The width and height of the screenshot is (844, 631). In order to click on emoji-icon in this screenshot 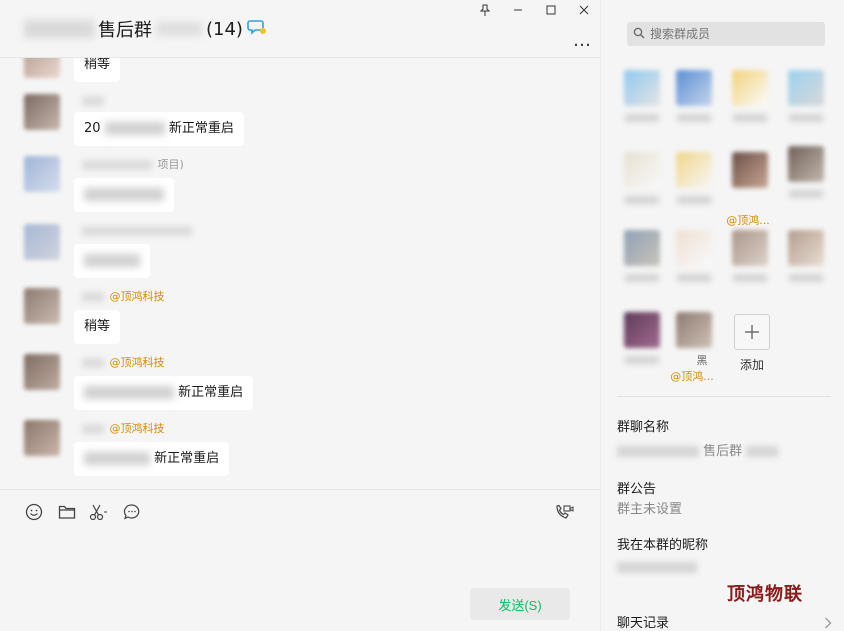, I will do `click(34, 512)`.